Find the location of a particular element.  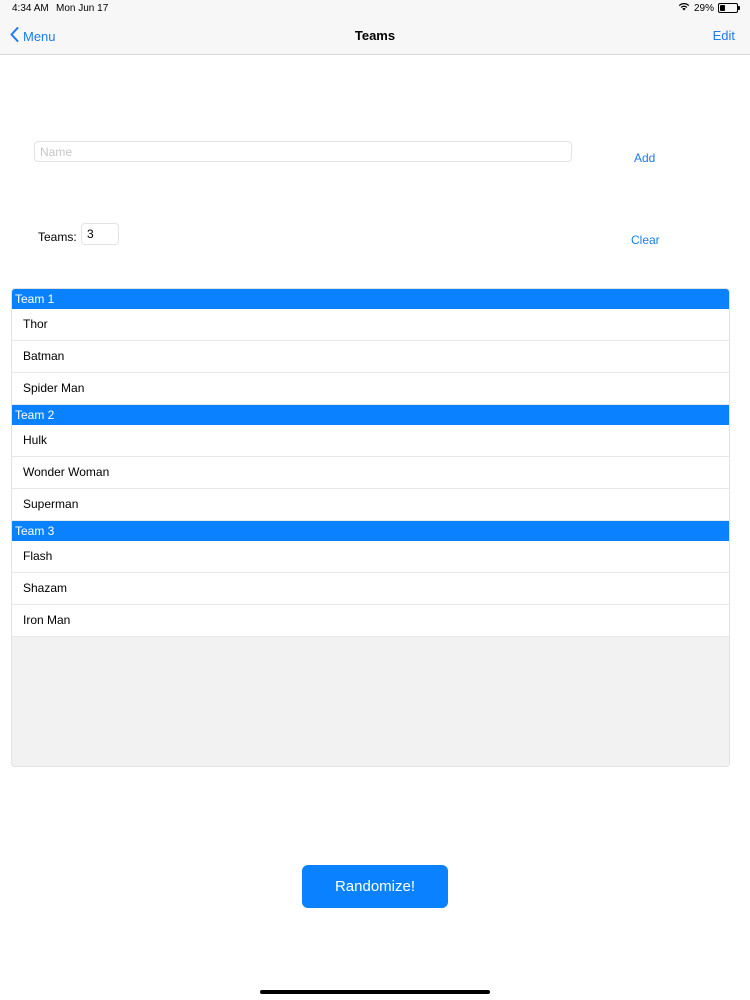

battery-fill is located at coordinates (722, 8).